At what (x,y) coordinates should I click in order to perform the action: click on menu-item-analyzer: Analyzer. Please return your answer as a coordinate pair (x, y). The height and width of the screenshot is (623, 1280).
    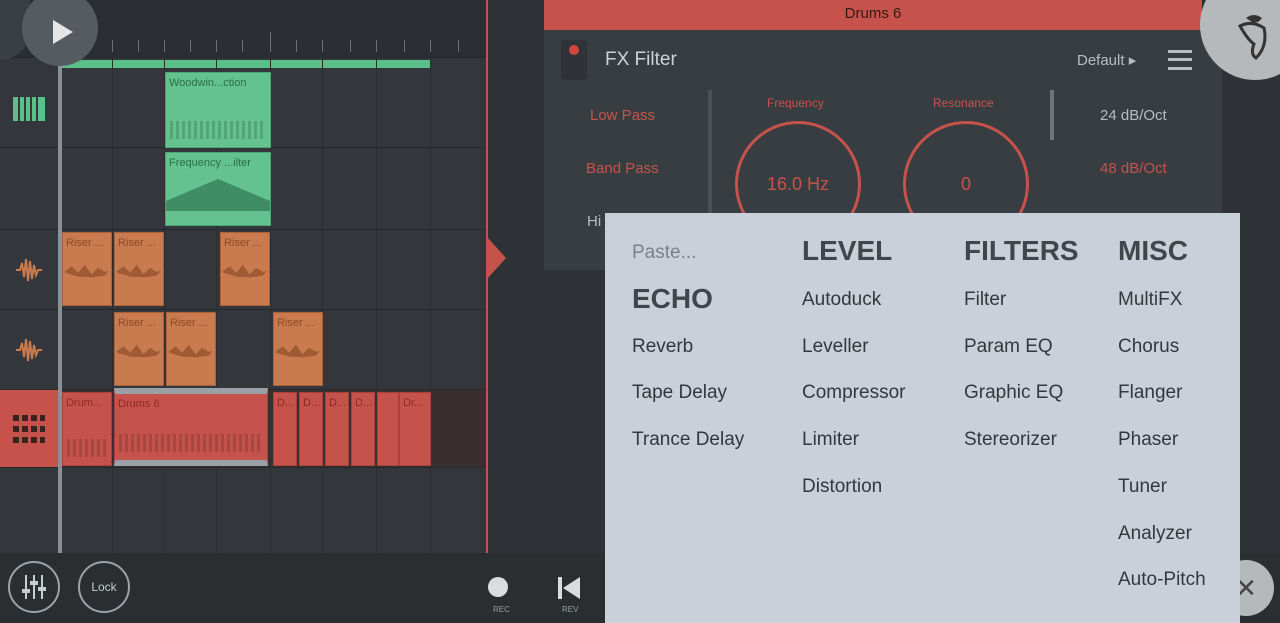
    Looking at the image, I should click on (1155, 534).